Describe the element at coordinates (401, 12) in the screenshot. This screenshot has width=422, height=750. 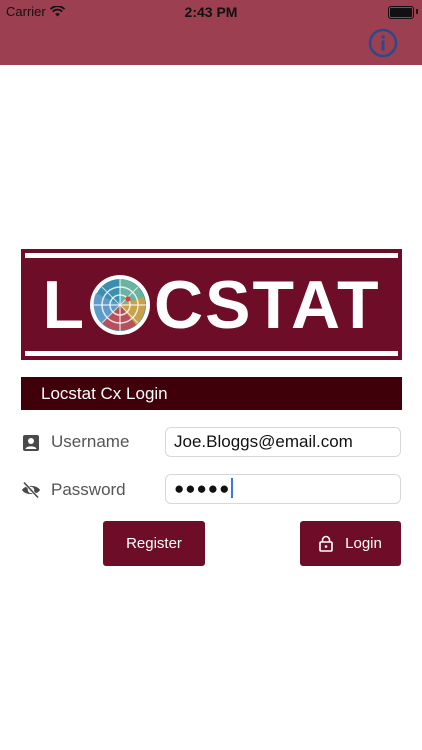
I see `battery-icon` at that location.